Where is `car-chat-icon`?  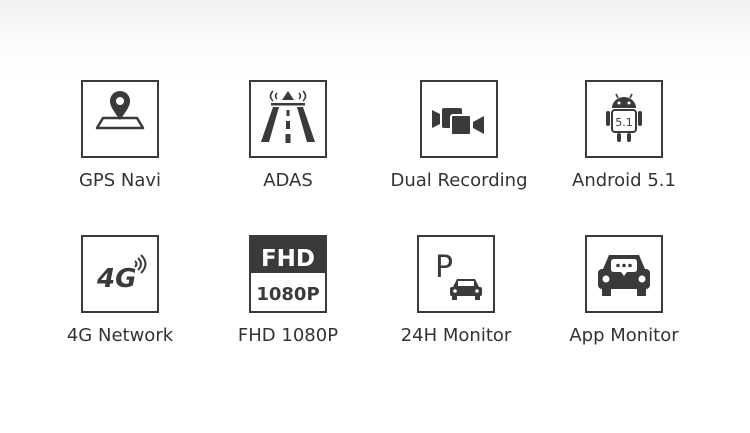
car-chat-icon is located at coordinates (624, 275).